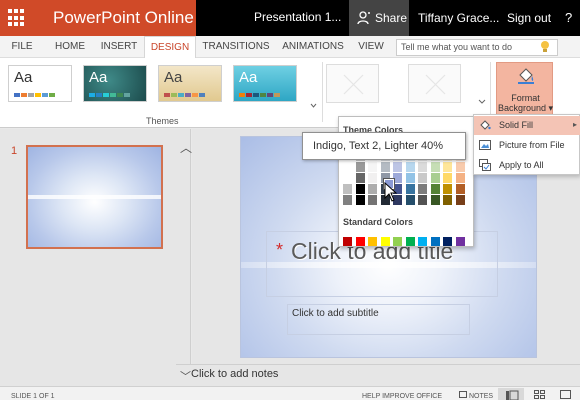  Describe the element at coordinates (185, 376) in the screenshot. I see `chevron-down-icon: ﹀` at that location.